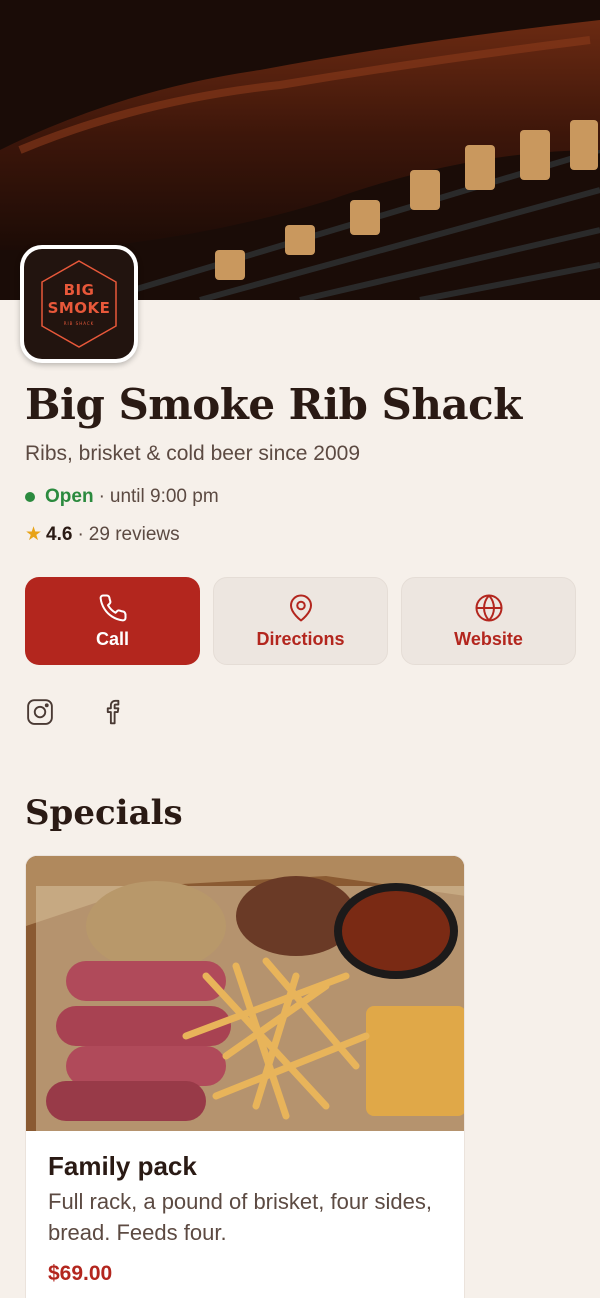 The height and width of the screenshot is (1298, 600). Describe the element at coordinates (164, 496) in the screenshot. I see `hours-text: until 9:00 pm` at that location.